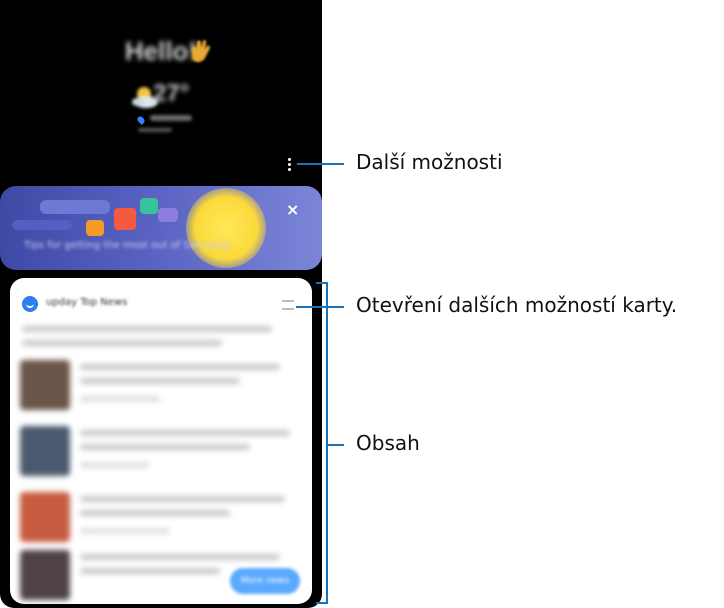 This screenshot has height=608, width=724. What do you see at coordinates (161, 228) in the screenshot?
I see `tips-banner-card` at bounding box center [161, 228].